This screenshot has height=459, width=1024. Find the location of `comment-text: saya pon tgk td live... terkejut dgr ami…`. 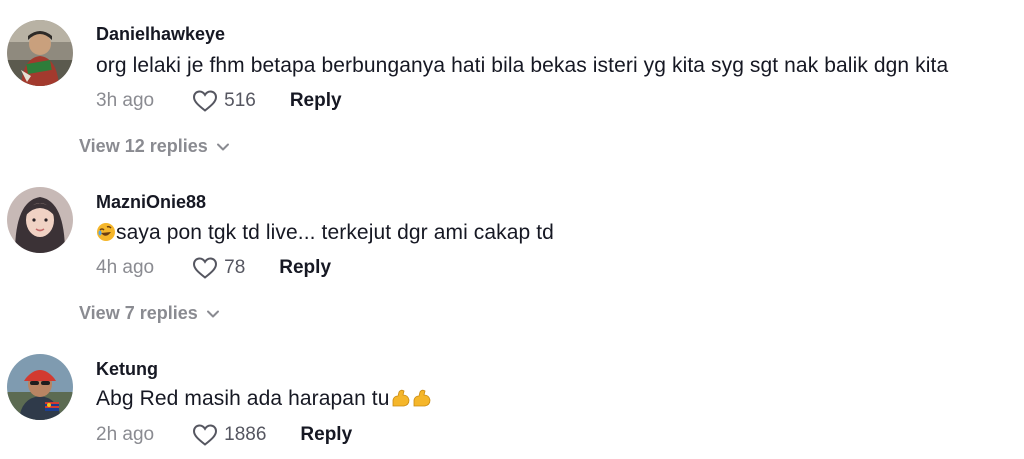

comment-text: saya pon tgk td live... terkejut dgr ami… is located at coordinates (335, 232).